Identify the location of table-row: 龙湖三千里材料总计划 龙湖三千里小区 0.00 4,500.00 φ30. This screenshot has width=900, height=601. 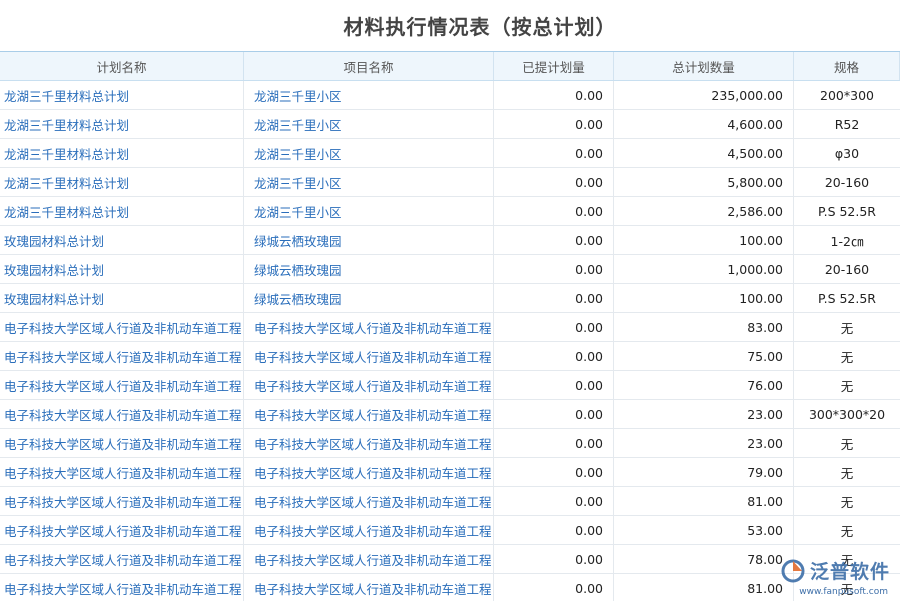
(450, 153).